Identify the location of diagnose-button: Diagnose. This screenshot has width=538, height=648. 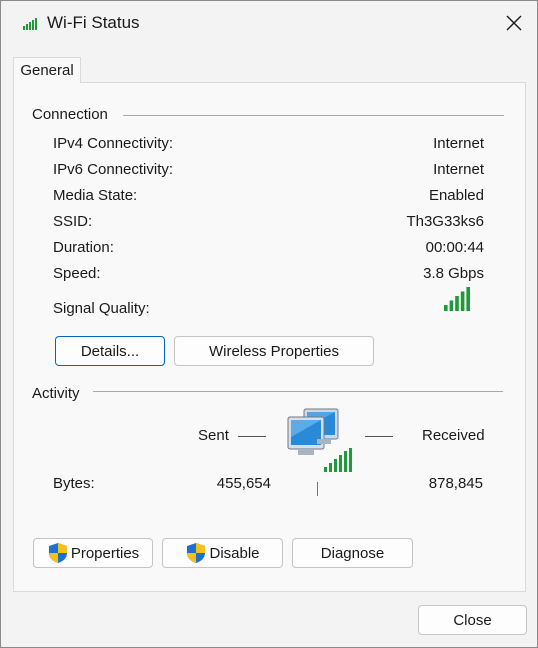
(352, 553).